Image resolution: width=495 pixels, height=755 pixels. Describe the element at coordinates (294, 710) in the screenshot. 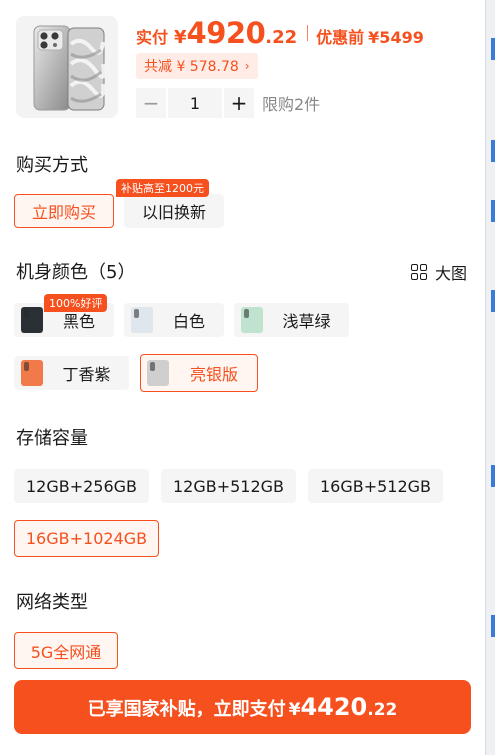

I see `pay-currency: ¥` at that location.